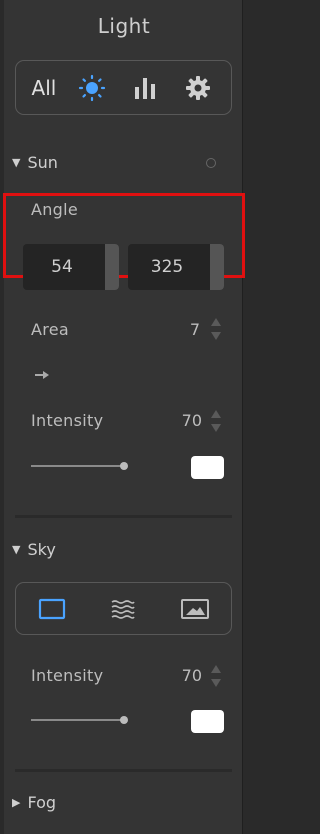 The image size is (320, 834). I want to click on sky-intensity-slider, so click(77, 720).